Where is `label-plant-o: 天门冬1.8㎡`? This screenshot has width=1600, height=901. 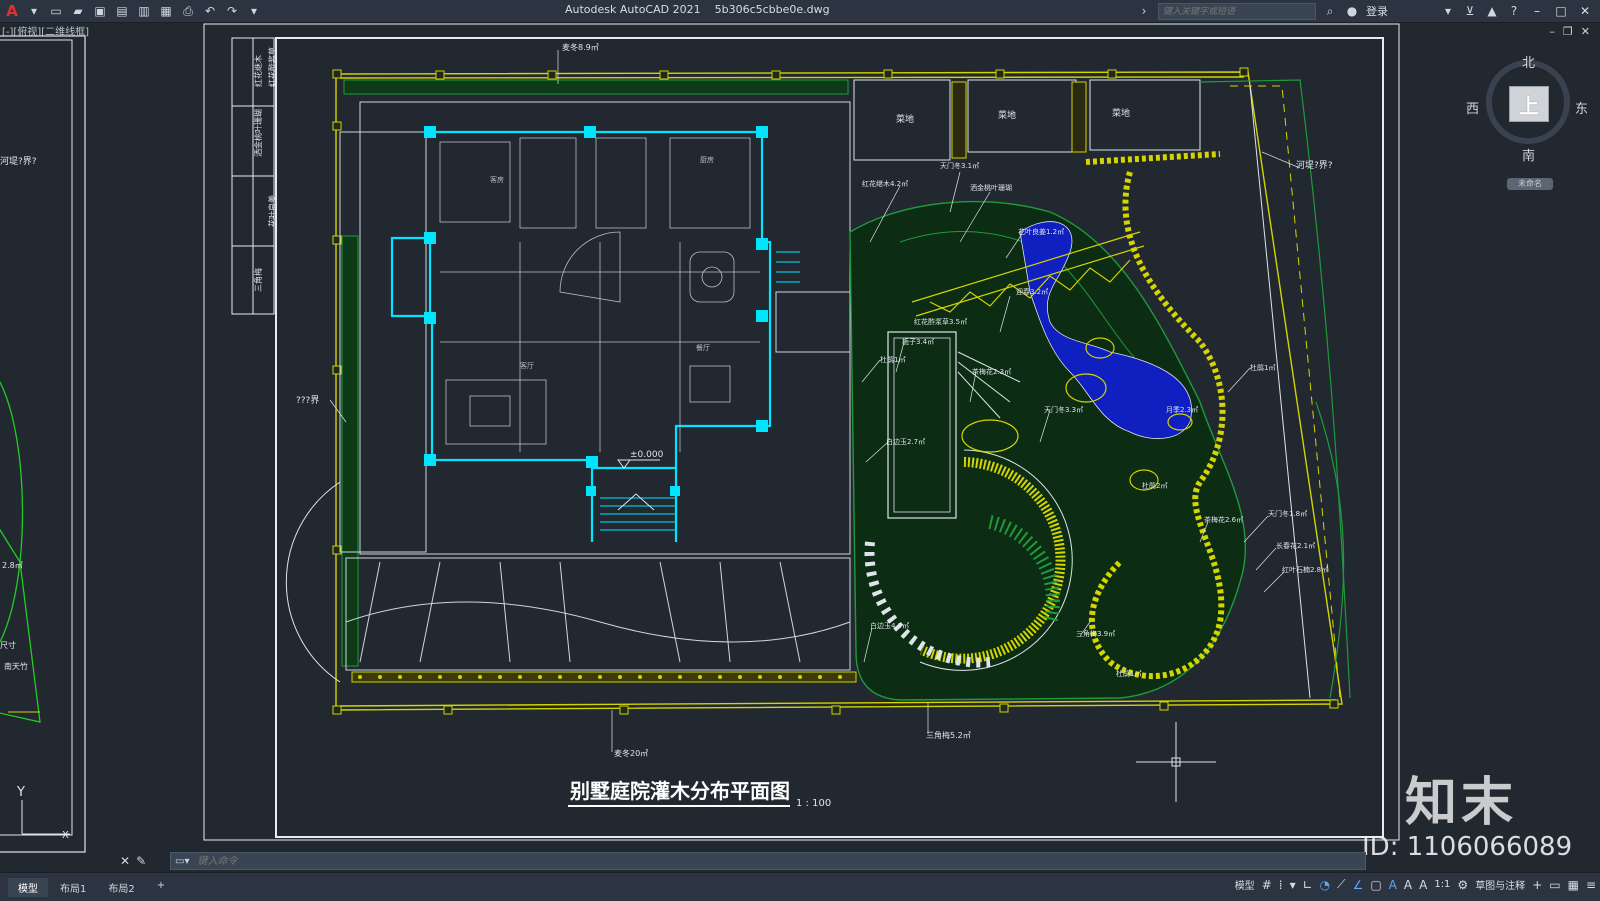
label-plant-o: 天门冬1.8㎡ is located at coordinates (1287, 513).